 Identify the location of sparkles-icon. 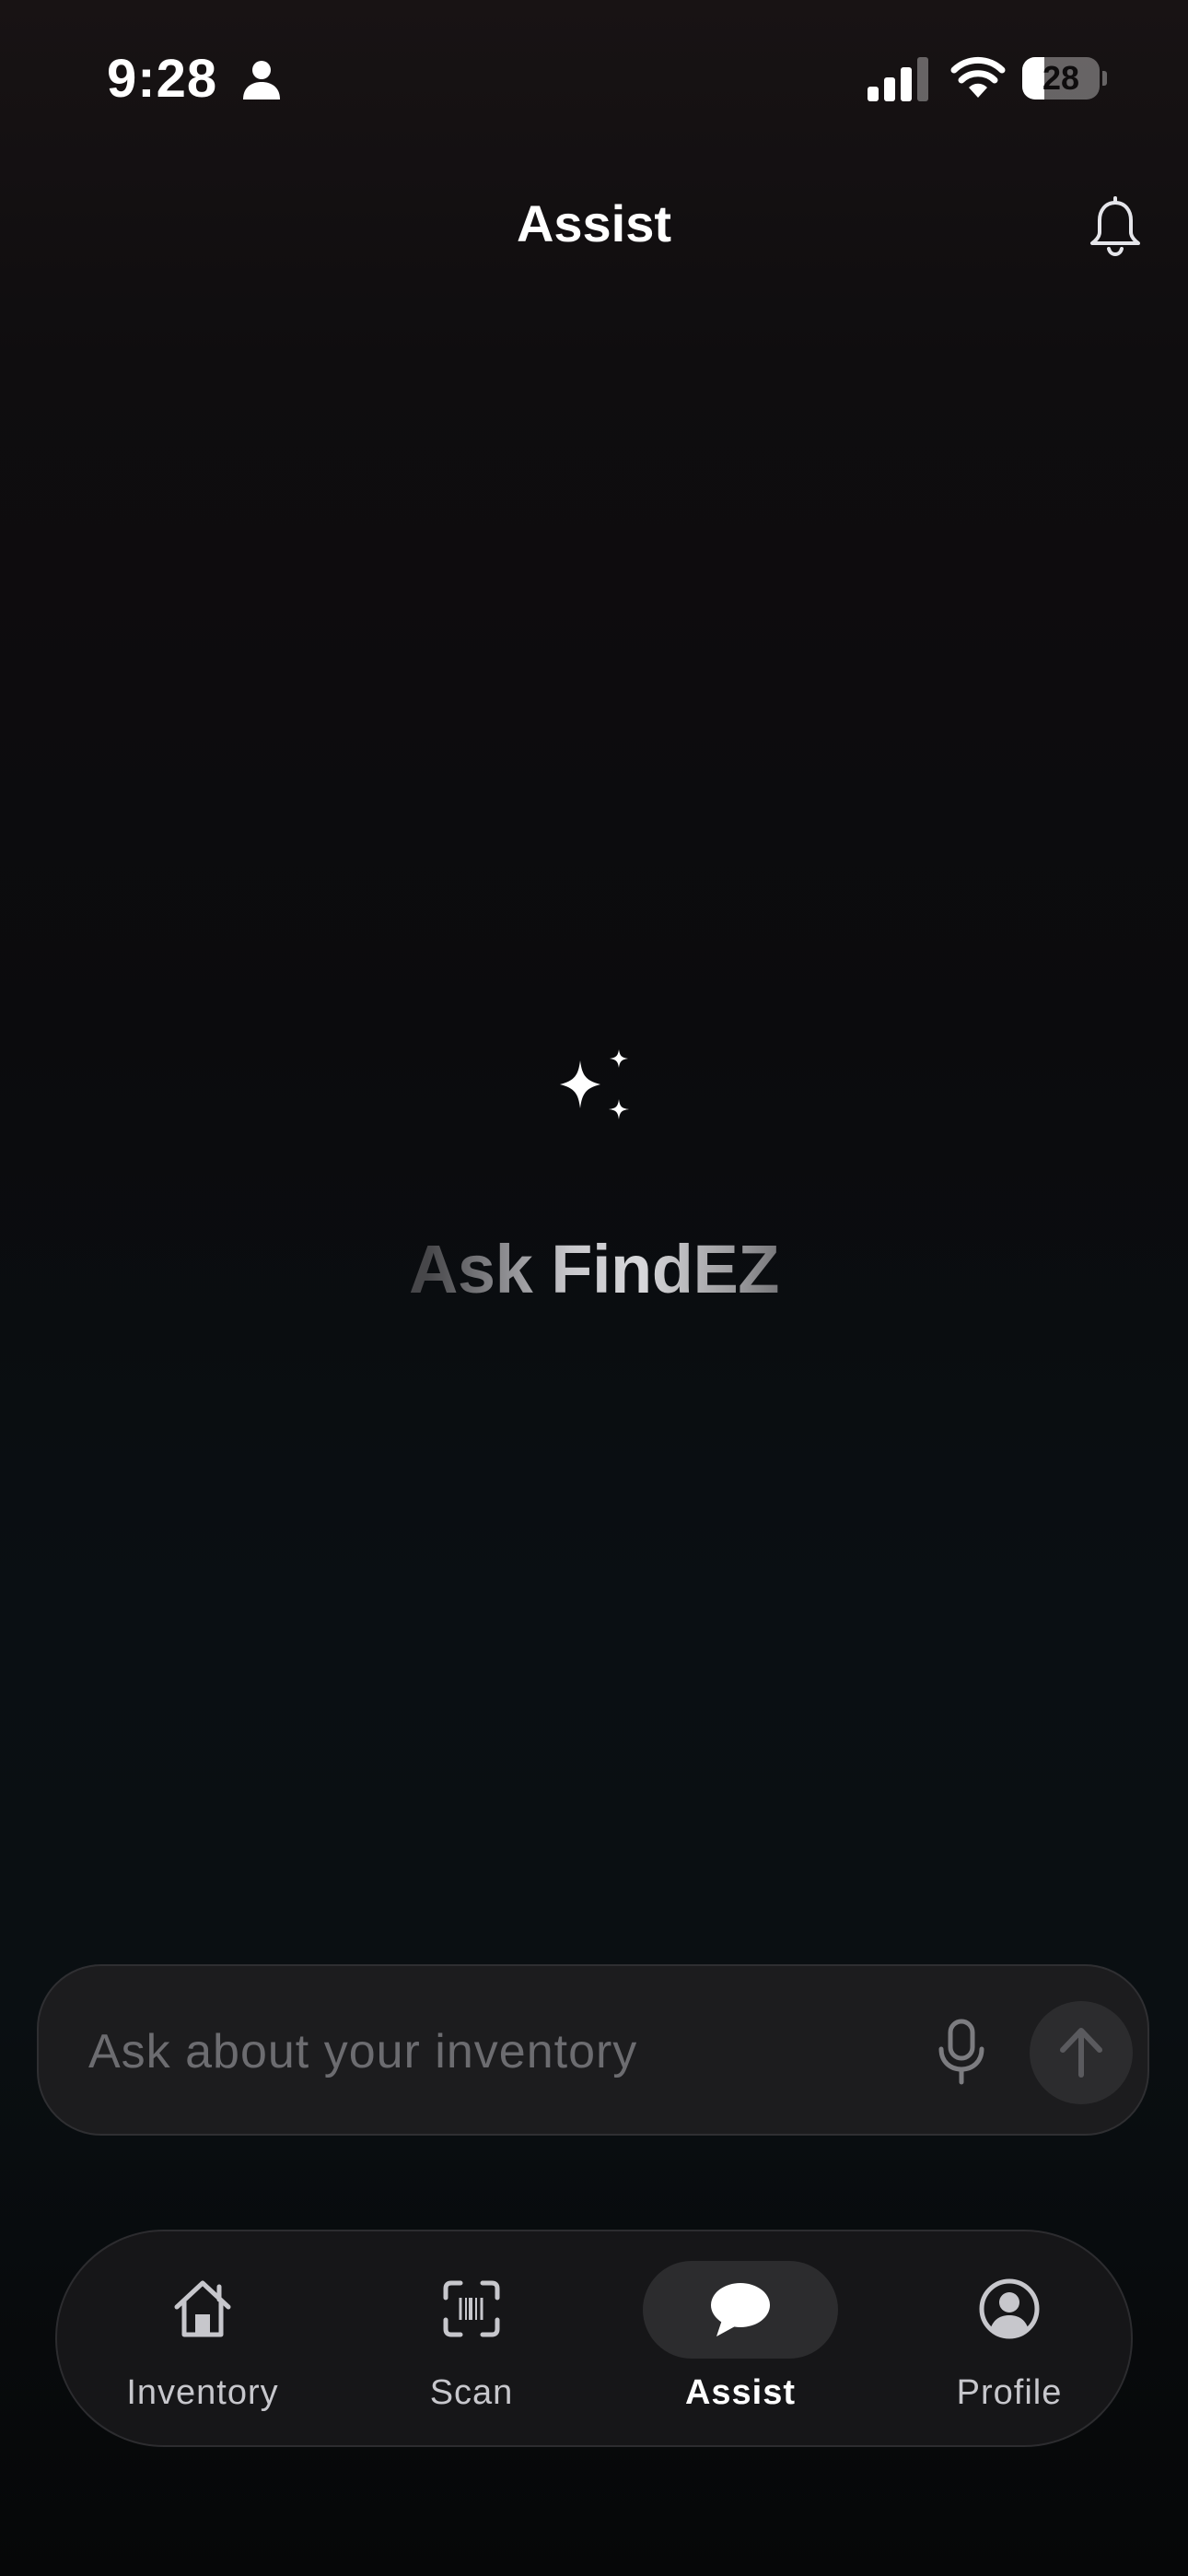
(594, 1084).